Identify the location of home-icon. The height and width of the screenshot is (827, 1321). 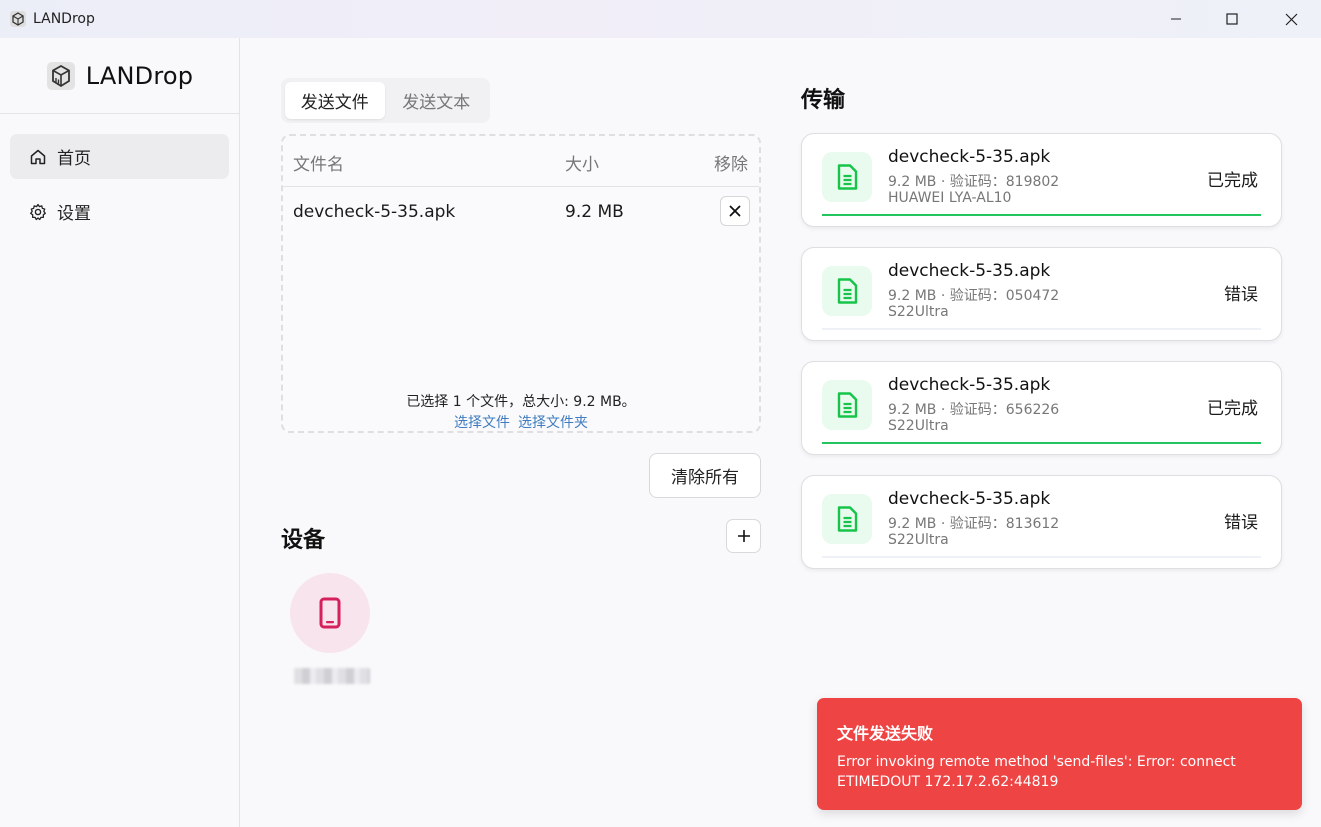
(38, 156).